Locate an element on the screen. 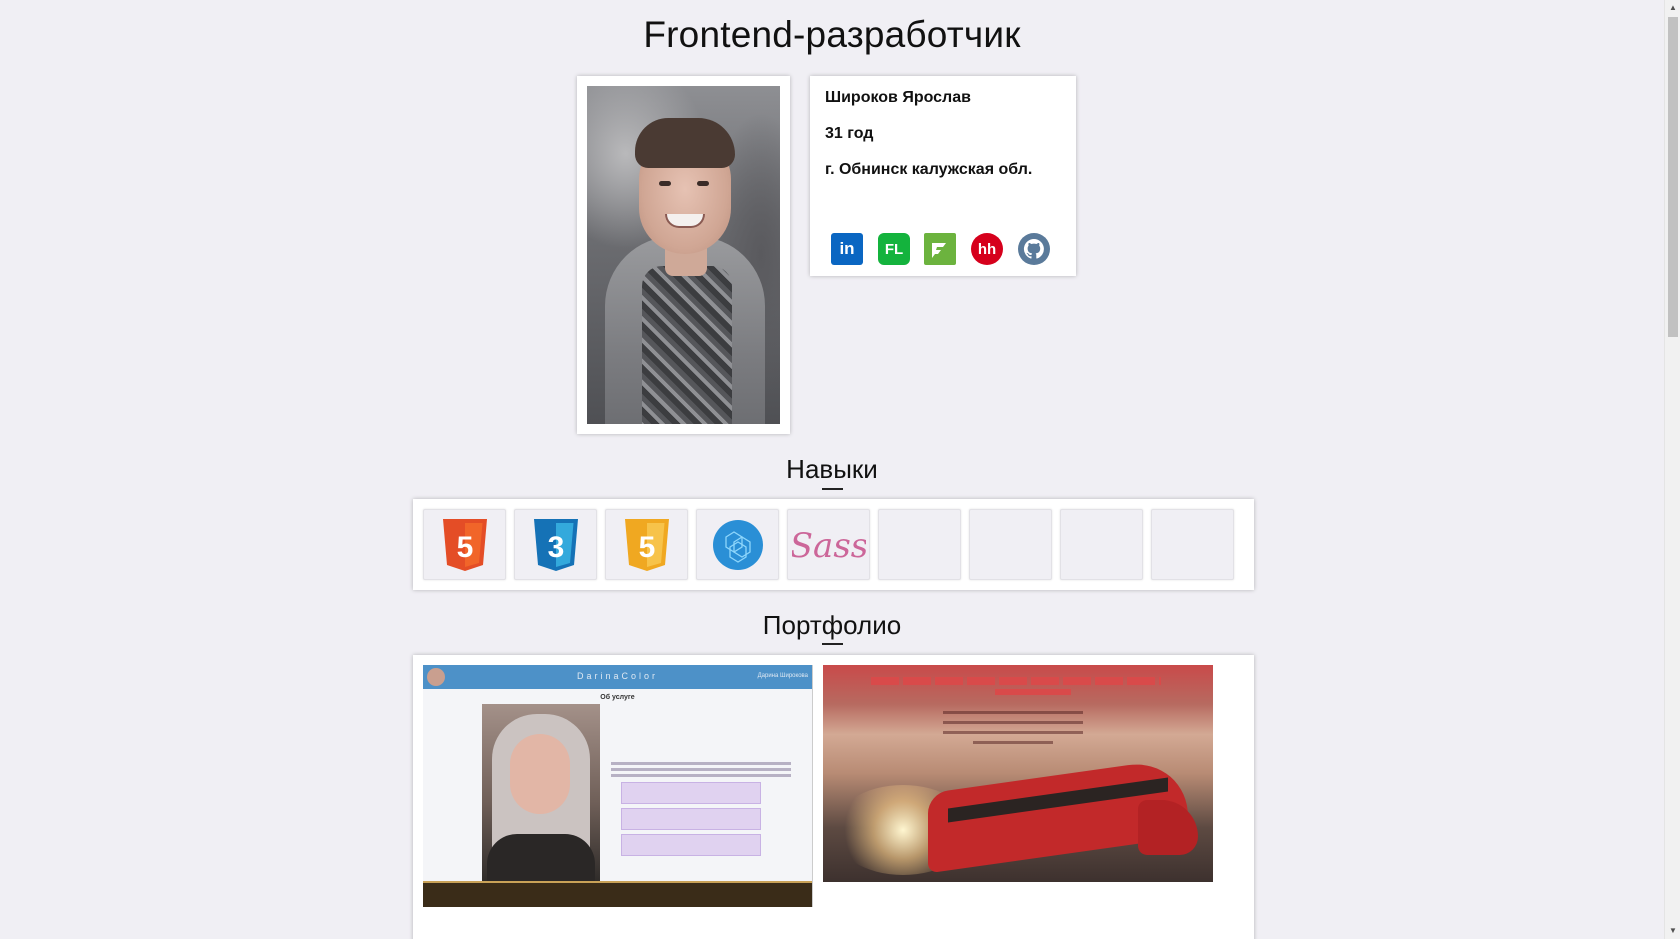 Image resolution: width=1680 pixels, height=939 pixels. skills-title: Навыки is located at coordinates (832, 469).